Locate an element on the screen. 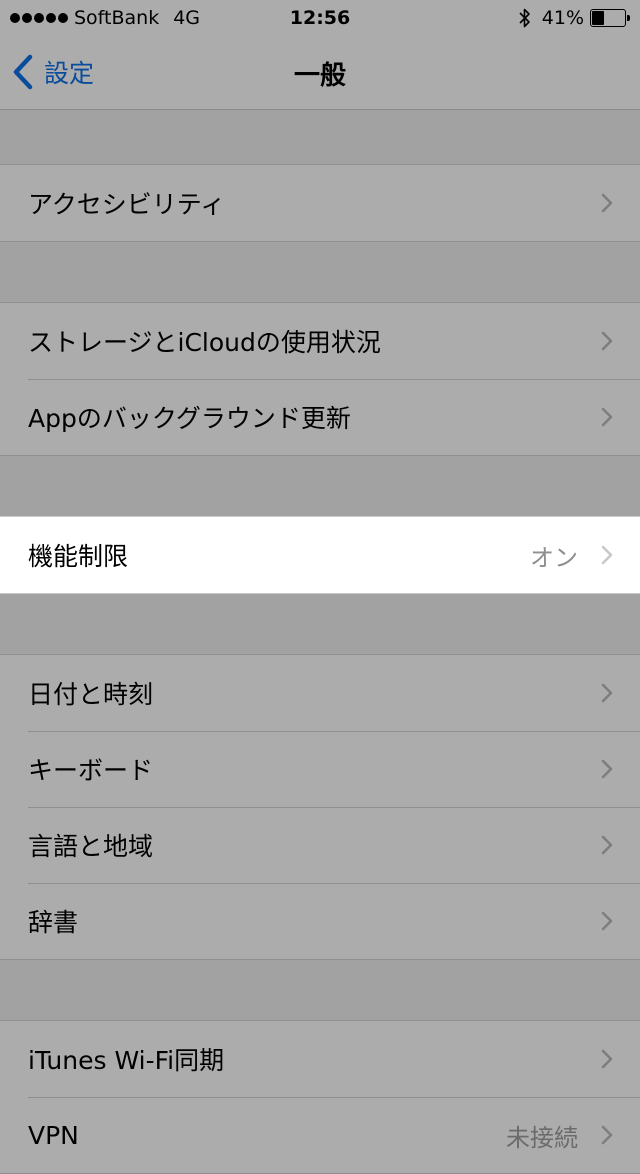 The image size is (640, 1174). row-label: 機能制限 is located at coordinates (78, 556).